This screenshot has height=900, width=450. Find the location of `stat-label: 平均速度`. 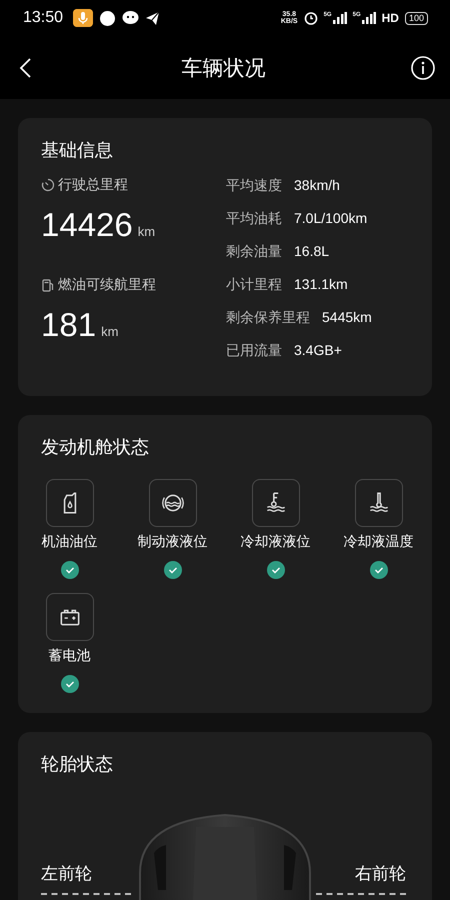

stat-label: 平均速度 is located at coordinates (254, 185).